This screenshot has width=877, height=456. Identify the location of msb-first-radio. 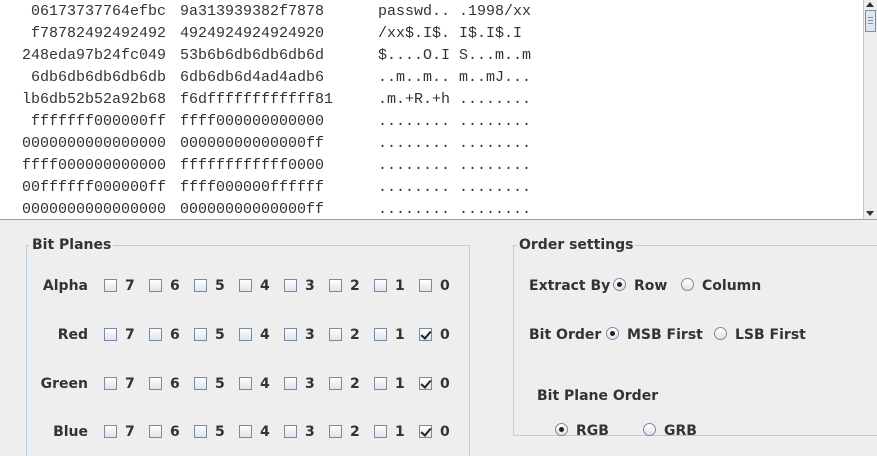
(612, 333).